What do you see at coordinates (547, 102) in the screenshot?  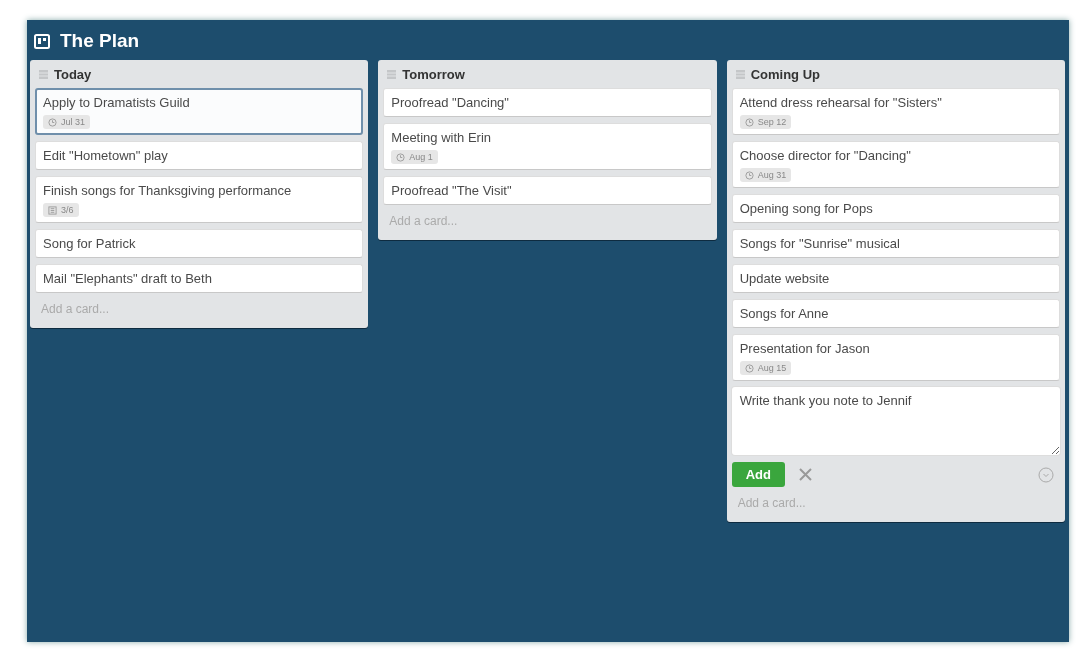 I see `card: Proofread "Dancing"` at bounding box center [547, 102].